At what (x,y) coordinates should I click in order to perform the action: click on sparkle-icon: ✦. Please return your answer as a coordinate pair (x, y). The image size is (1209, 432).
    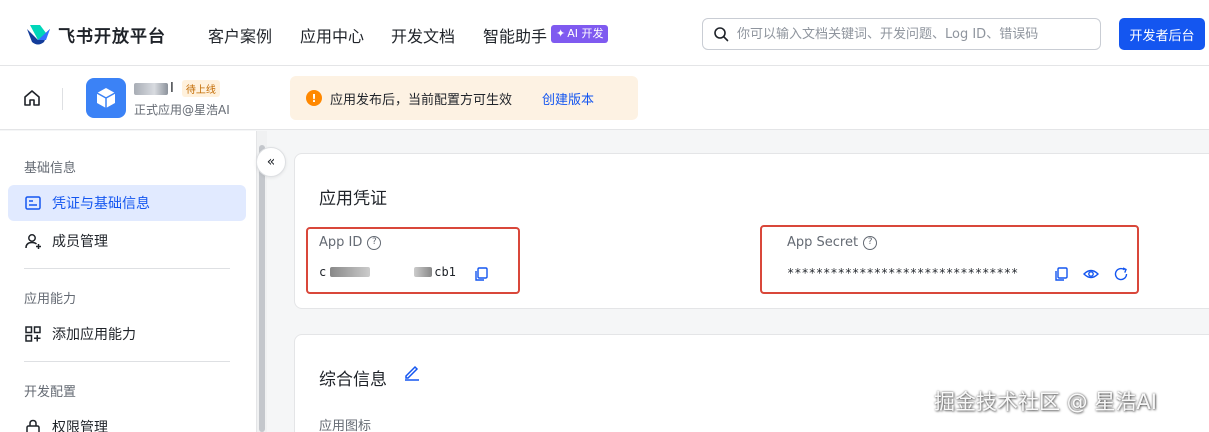
    Looking at the image, I should click on (561, 33).